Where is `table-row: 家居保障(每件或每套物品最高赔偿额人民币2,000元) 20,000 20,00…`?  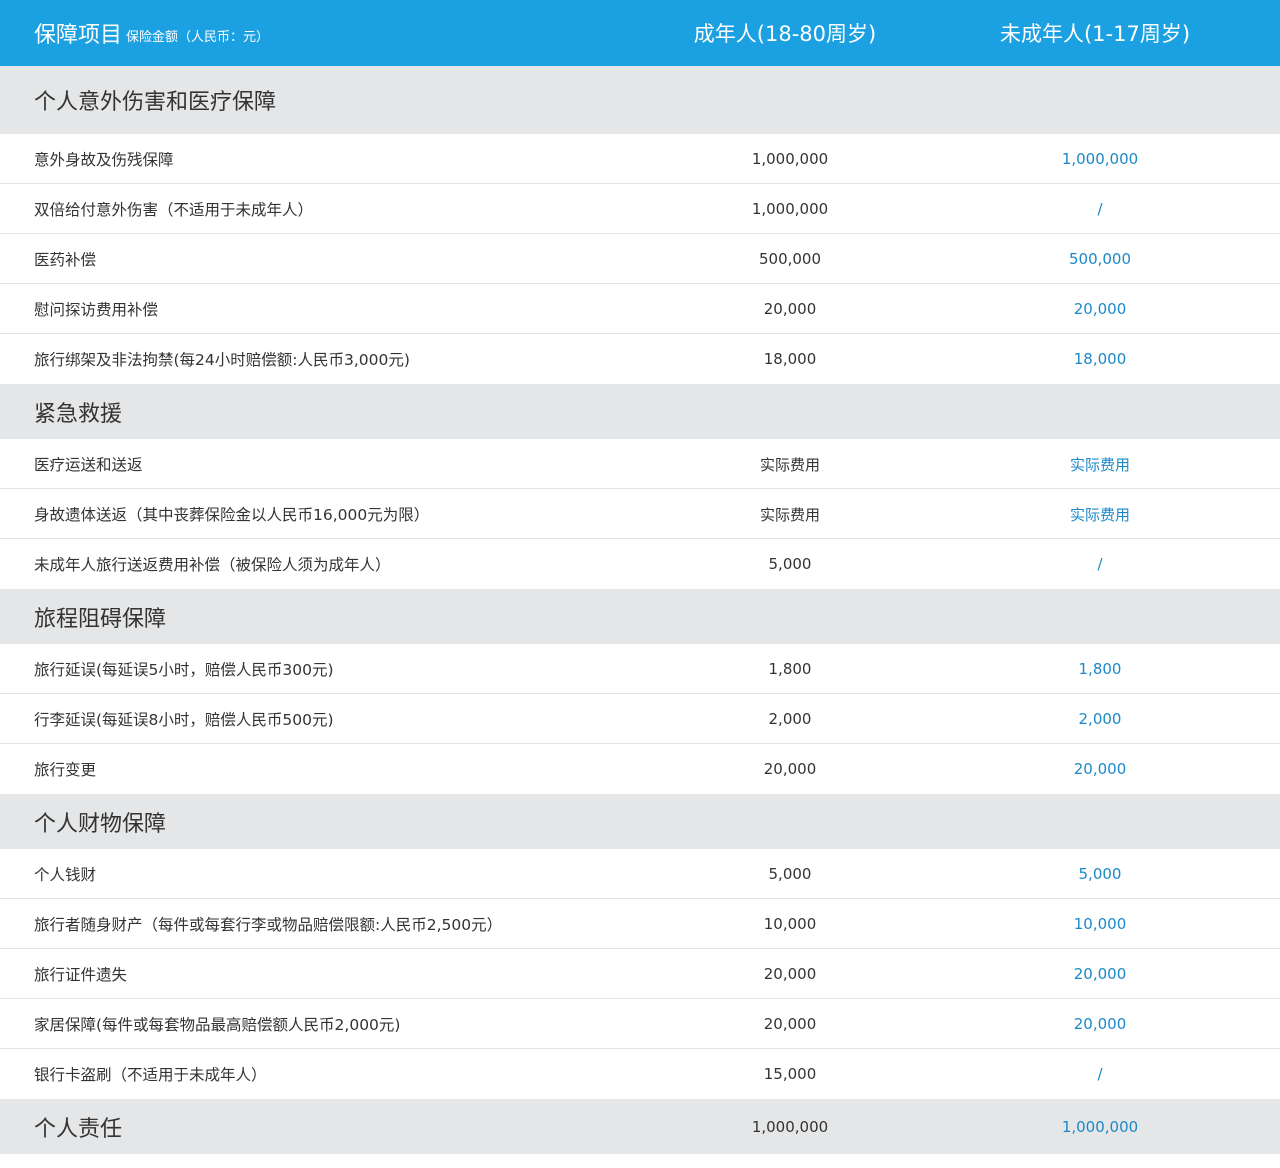
table-row: 家居保障(每件或每套物品最高赔偿额人民币2,000元) 20,000 20,00… is located at coordinates (640, 1024).